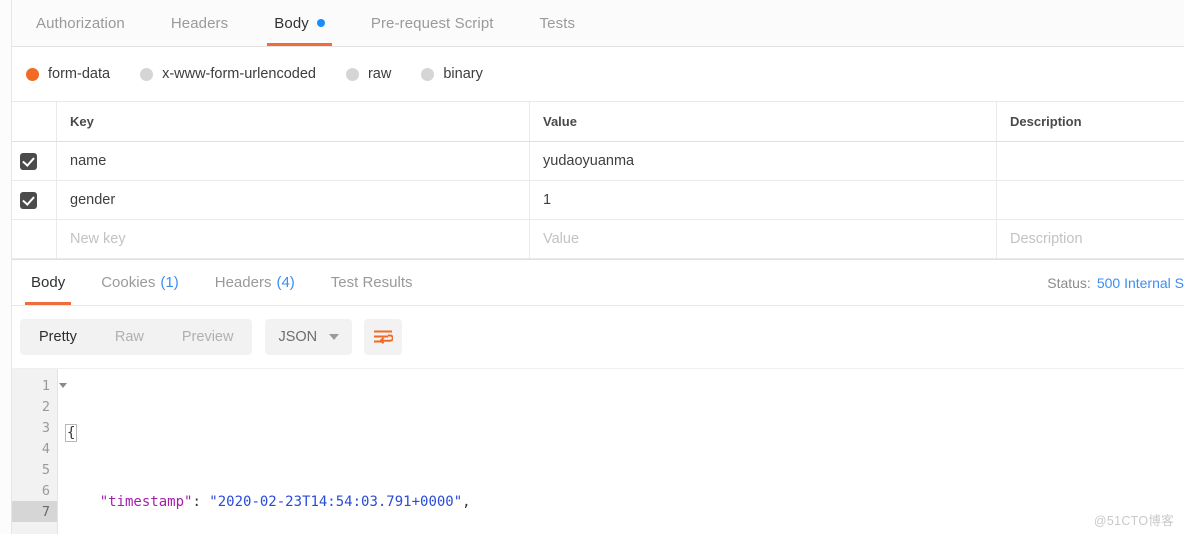 This screenshot has width=1184, height=534. Describe the element at coordinates (763, 121) in the screenshot. I see `header-value: Value` at that location.